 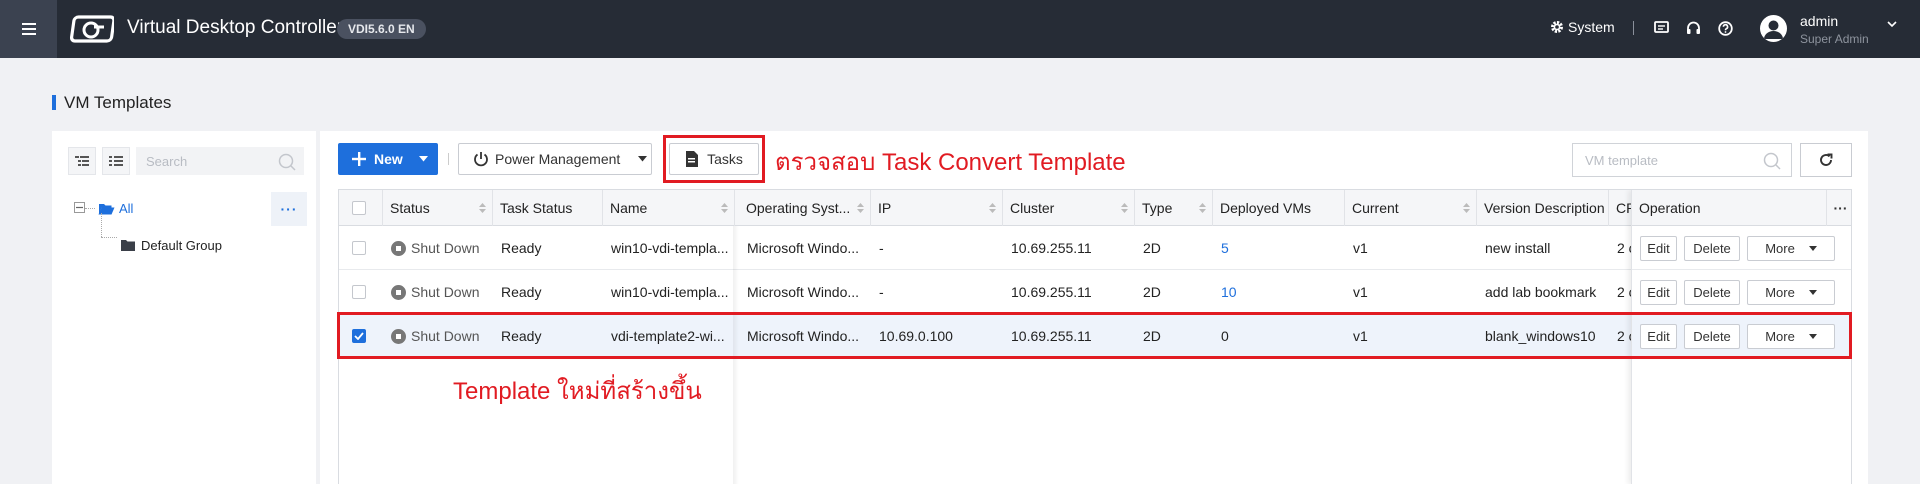 What do you see at coordinates (126, 208) in the screenshot?
I see `tree-node-label: All` at bounding box center [126, 208].